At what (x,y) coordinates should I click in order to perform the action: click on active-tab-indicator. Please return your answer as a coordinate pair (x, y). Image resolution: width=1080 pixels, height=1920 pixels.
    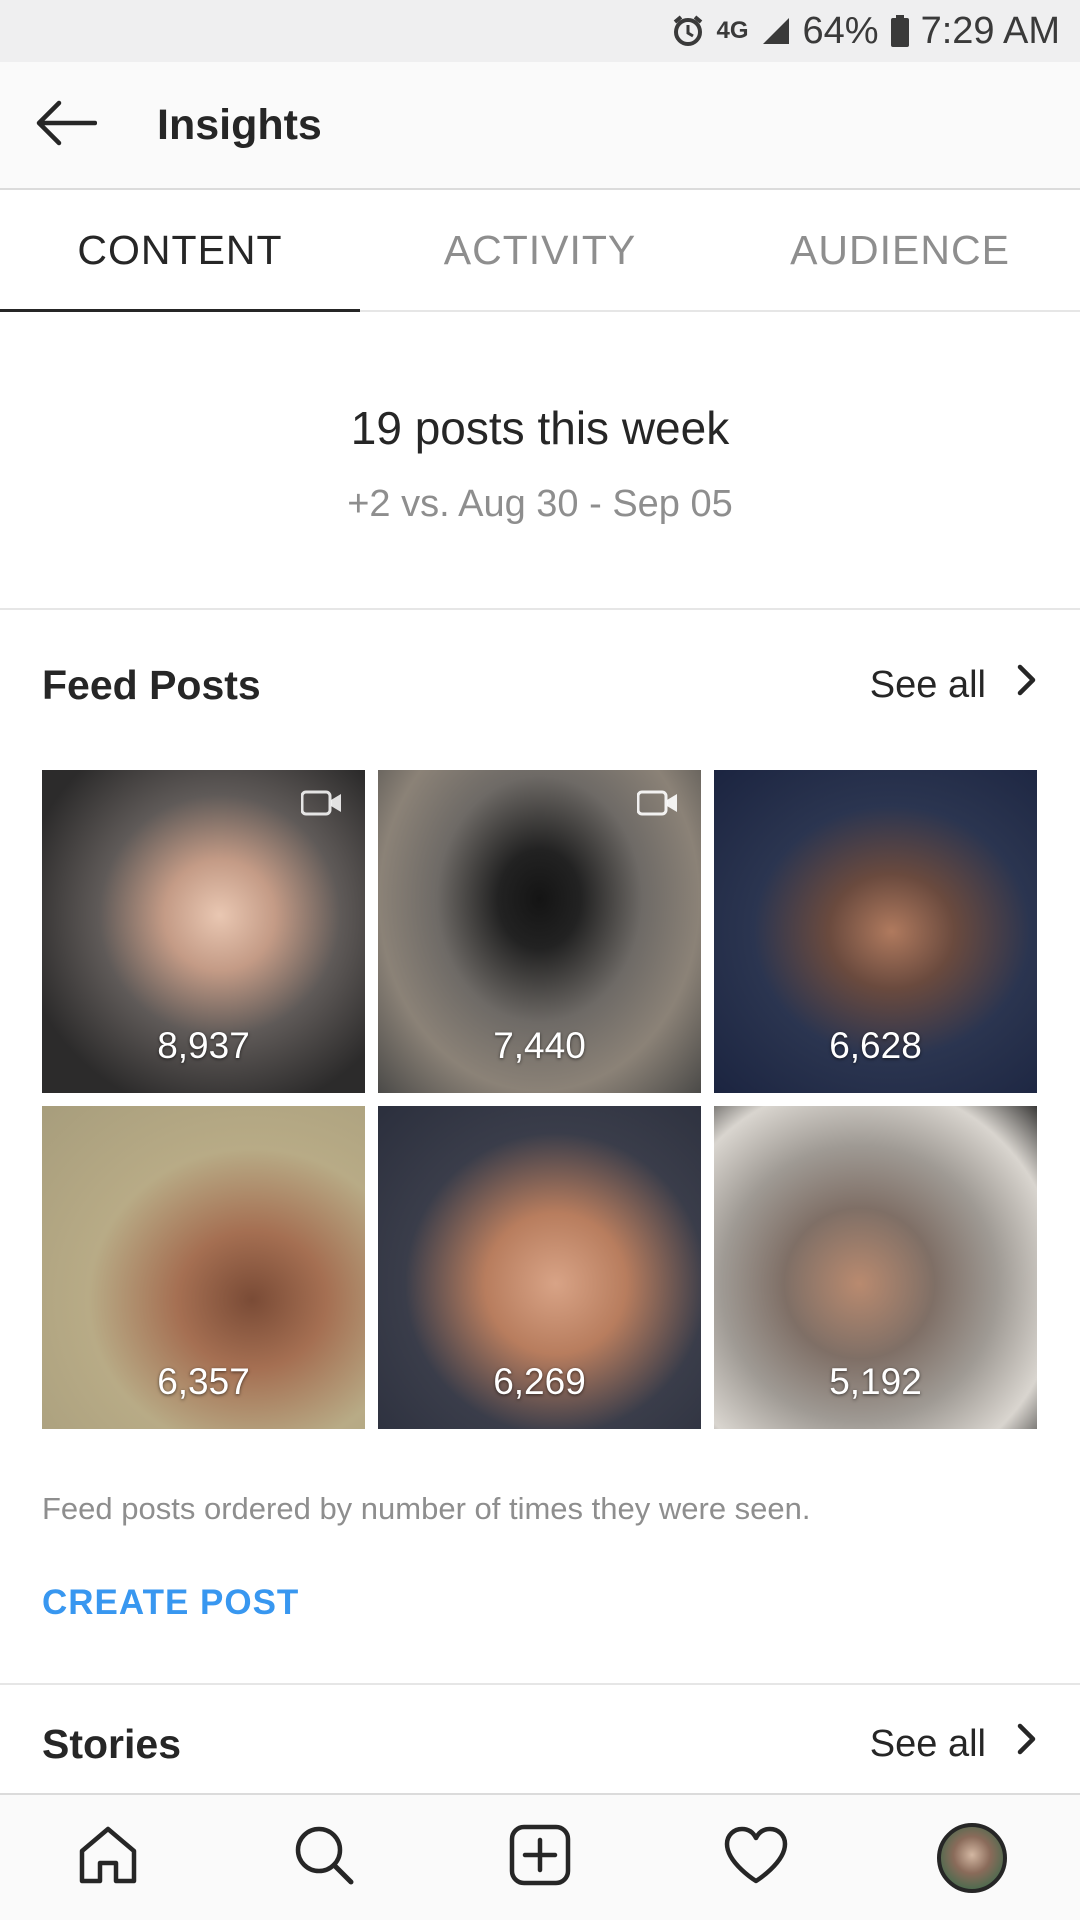
    Looking at the image, I should click on (180, 310).